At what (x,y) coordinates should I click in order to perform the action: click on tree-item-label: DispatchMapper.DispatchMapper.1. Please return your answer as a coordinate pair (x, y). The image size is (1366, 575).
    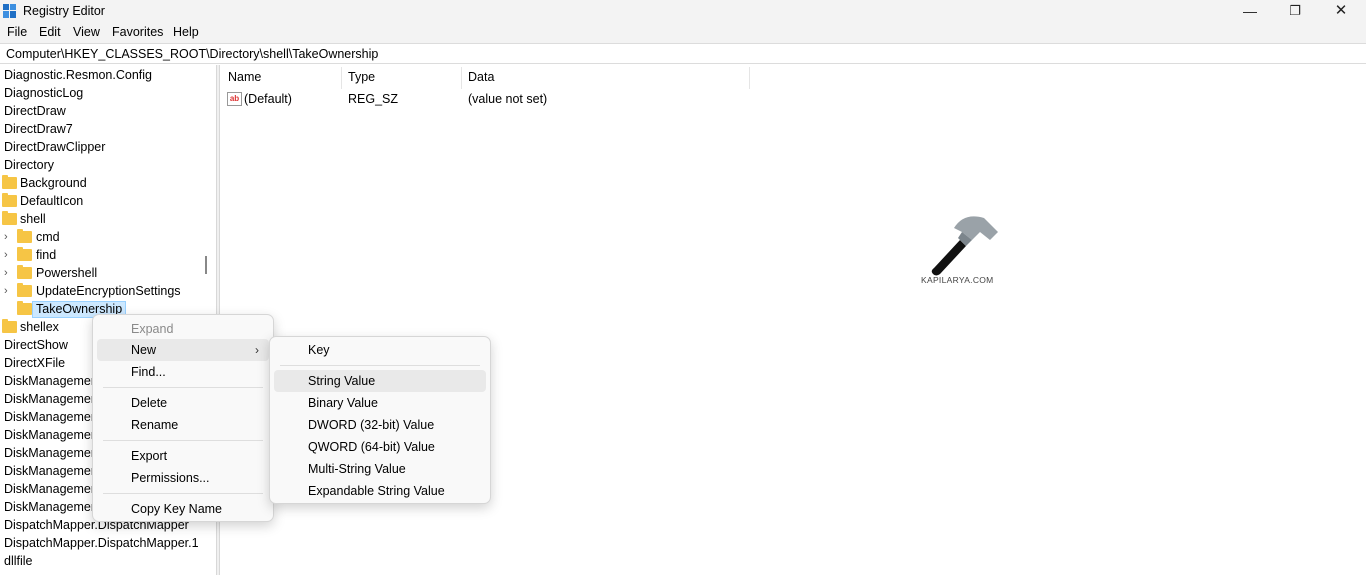
    Looking at the image, I should click on (101, 543).